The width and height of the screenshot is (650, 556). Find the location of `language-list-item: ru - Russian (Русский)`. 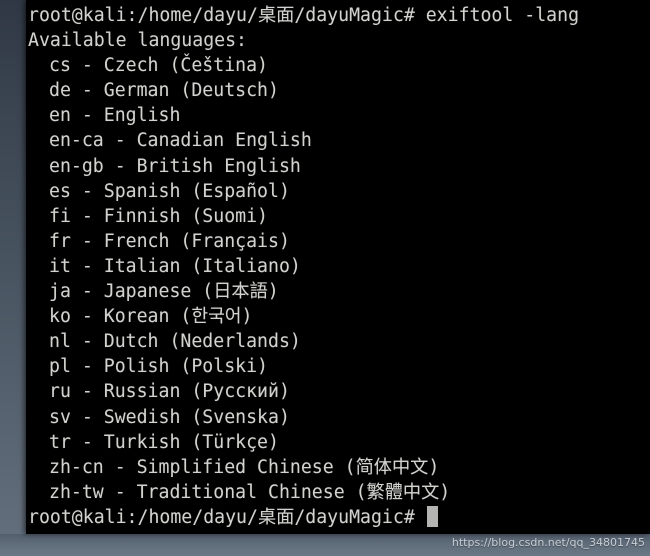

language-list-item: ru - Russian (Русский) is located at coordinates (169, 392).